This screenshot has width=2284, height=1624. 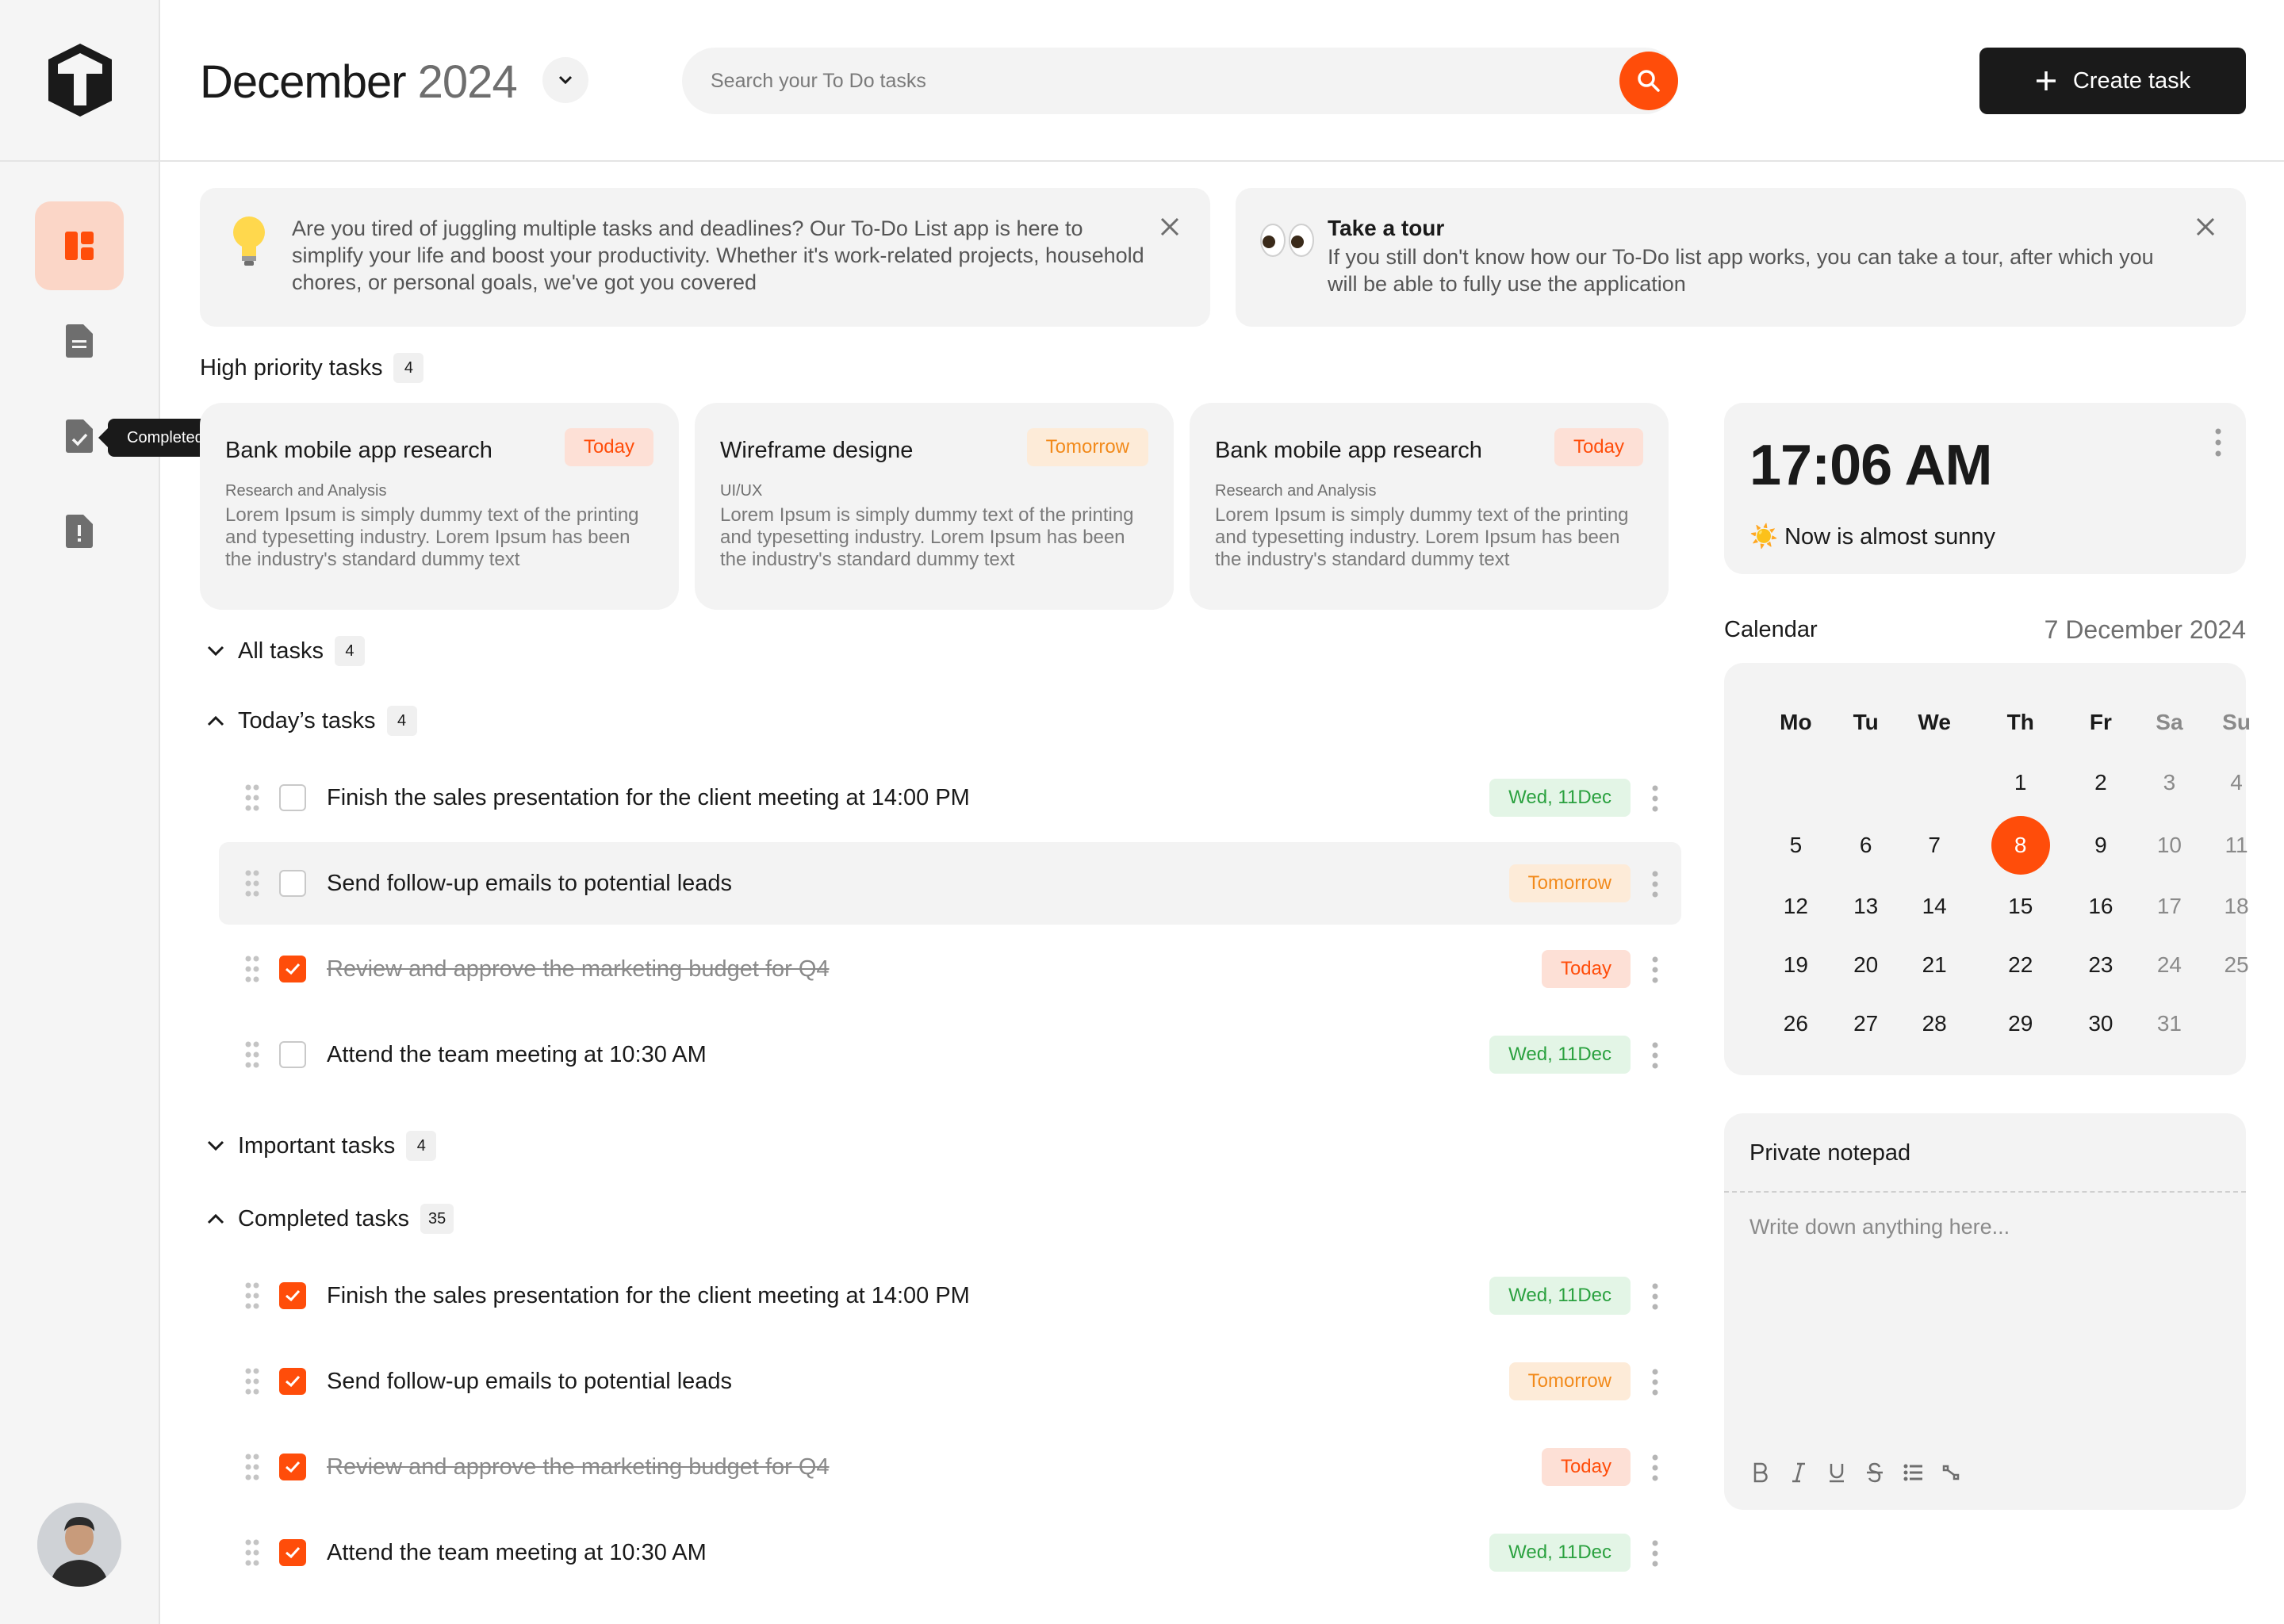 What do you see at coordinates (1985, 1334) in the screenshot?
I see `notepad-textarea` at bounding box center [1985, 1334].